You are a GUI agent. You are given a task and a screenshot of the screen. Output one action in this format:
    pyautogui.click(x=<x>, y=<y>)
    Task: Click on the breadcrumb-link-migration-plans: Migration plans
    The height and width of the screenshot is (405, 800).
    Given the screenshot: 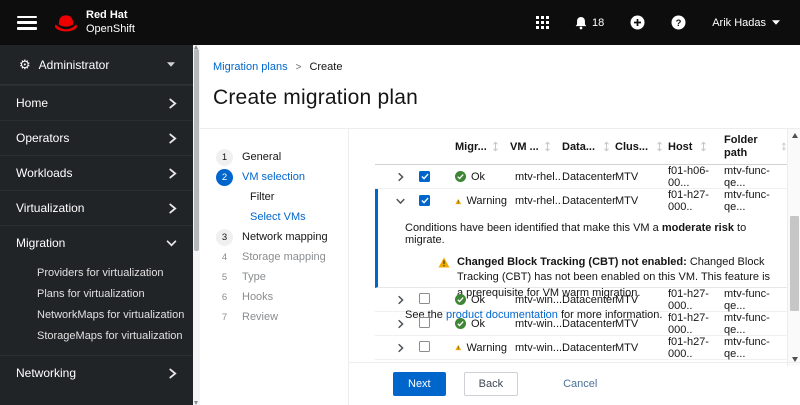 What is the action you would take?
    pyautogui.click(x=250, y=67)
    